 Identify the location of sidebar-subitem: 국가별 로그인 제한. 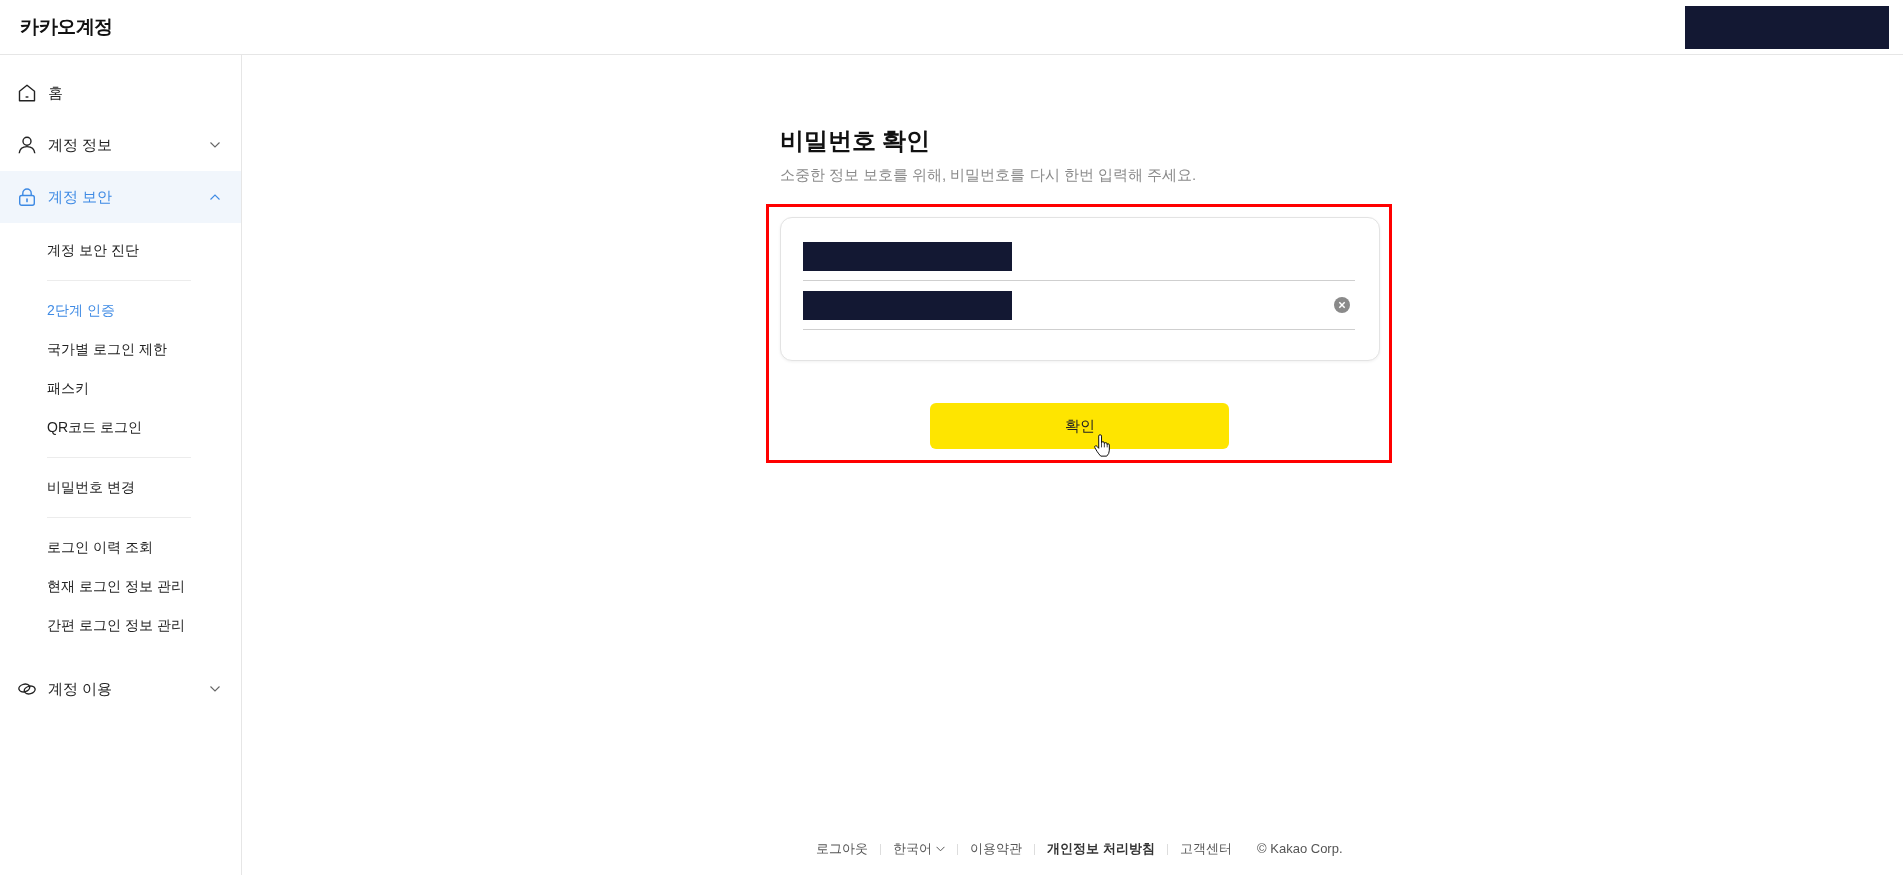
(107, 349).